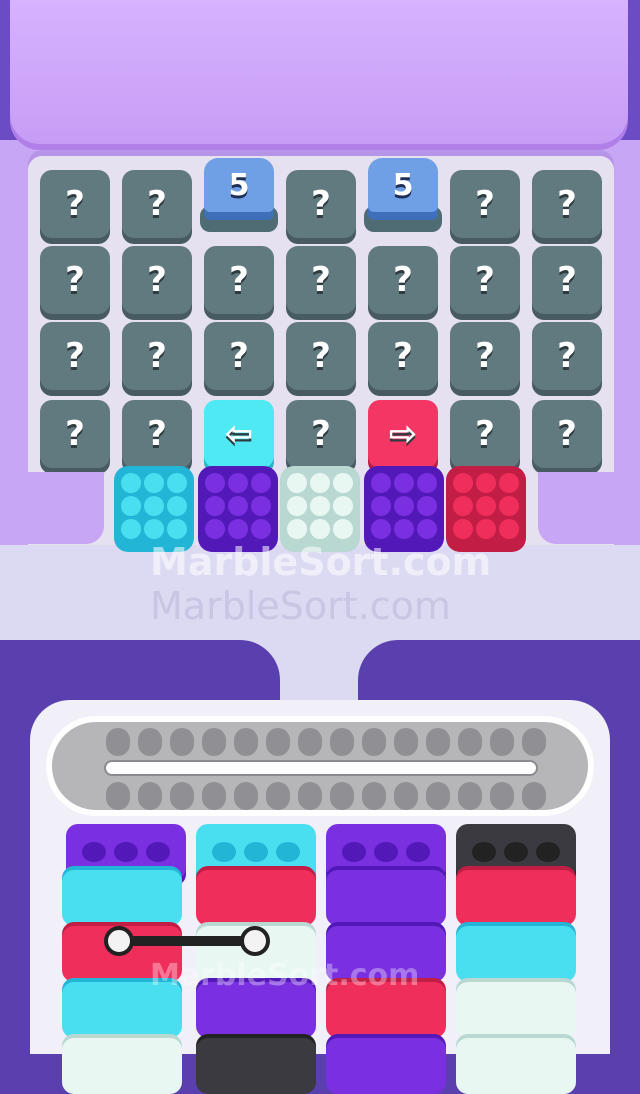 The height and width of the screenshot is (1094, 640). What do you see at coordinates (403, 434) in the screenshot?
I see `arrow-right-icon: ⇨` at bounding box center [403, 434].